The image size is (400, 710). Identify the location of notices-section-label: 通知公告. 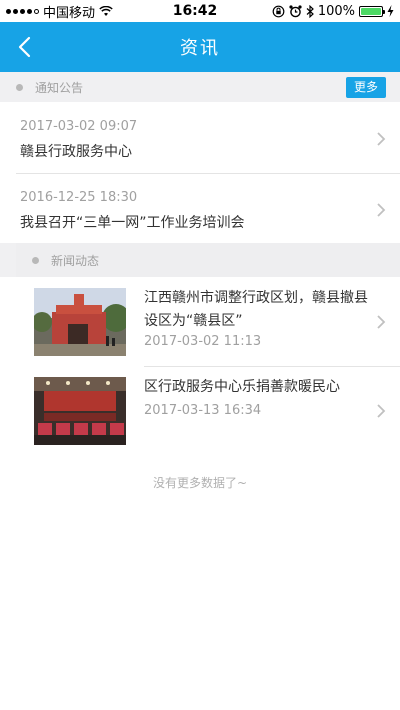
(59, 87).